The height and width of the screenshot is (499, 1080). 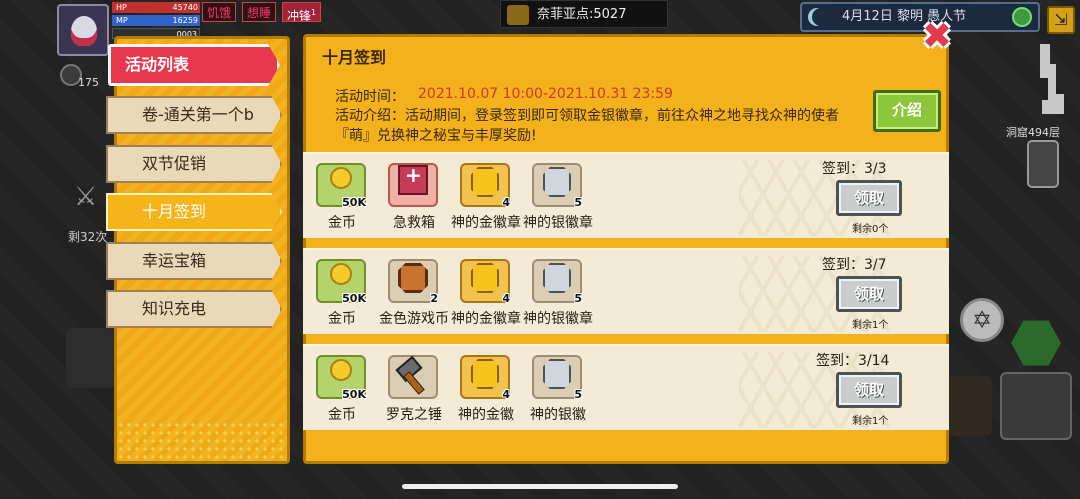 What do you see at coordinates (1061, 20) in the screenshot?
I see `exit-button: ⇲` at bounding box center [1061, 20].